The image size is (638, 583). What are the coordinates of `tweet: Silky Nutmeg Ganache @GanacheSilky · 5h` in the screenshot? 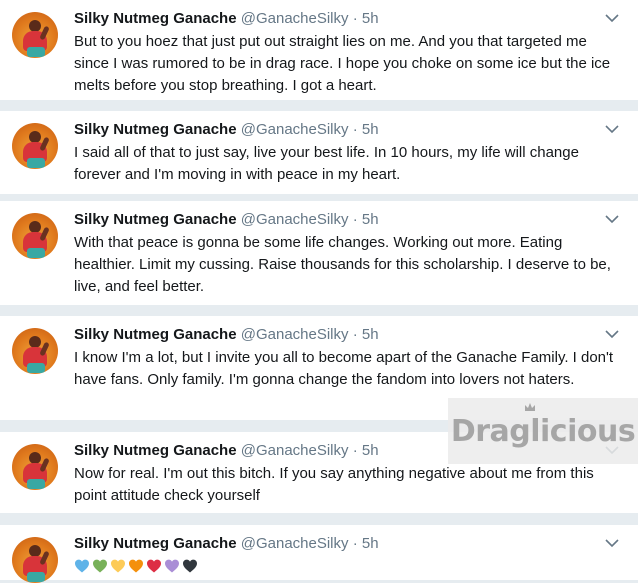 It's located at (319, 554).